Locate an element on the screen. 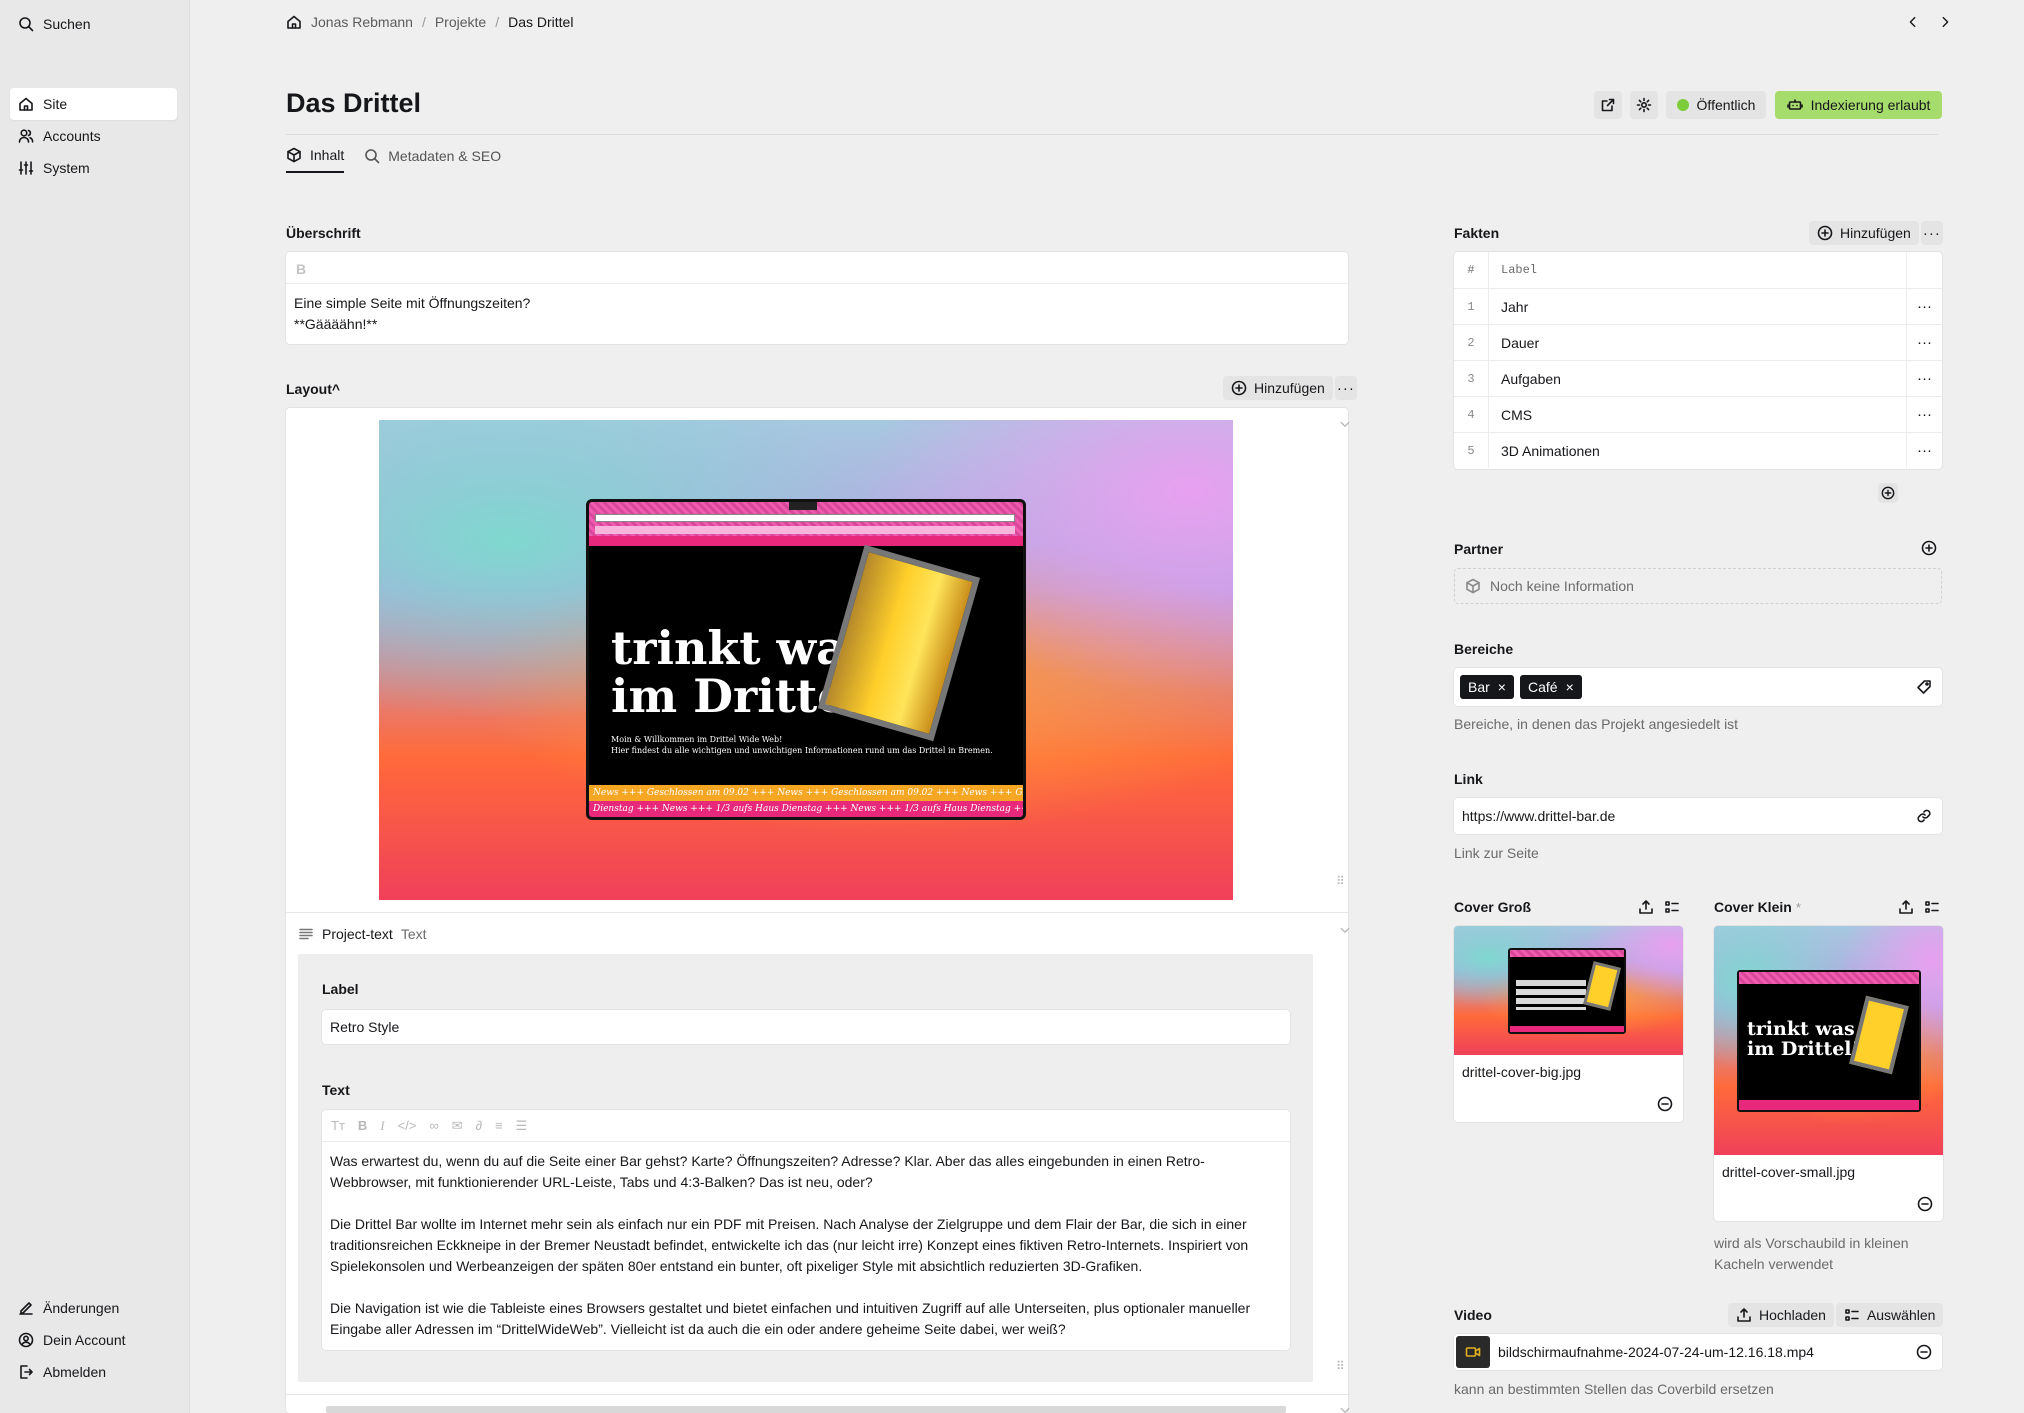  table-row: 3 Aufgaben ··· is located at coordinates (1698, 378).